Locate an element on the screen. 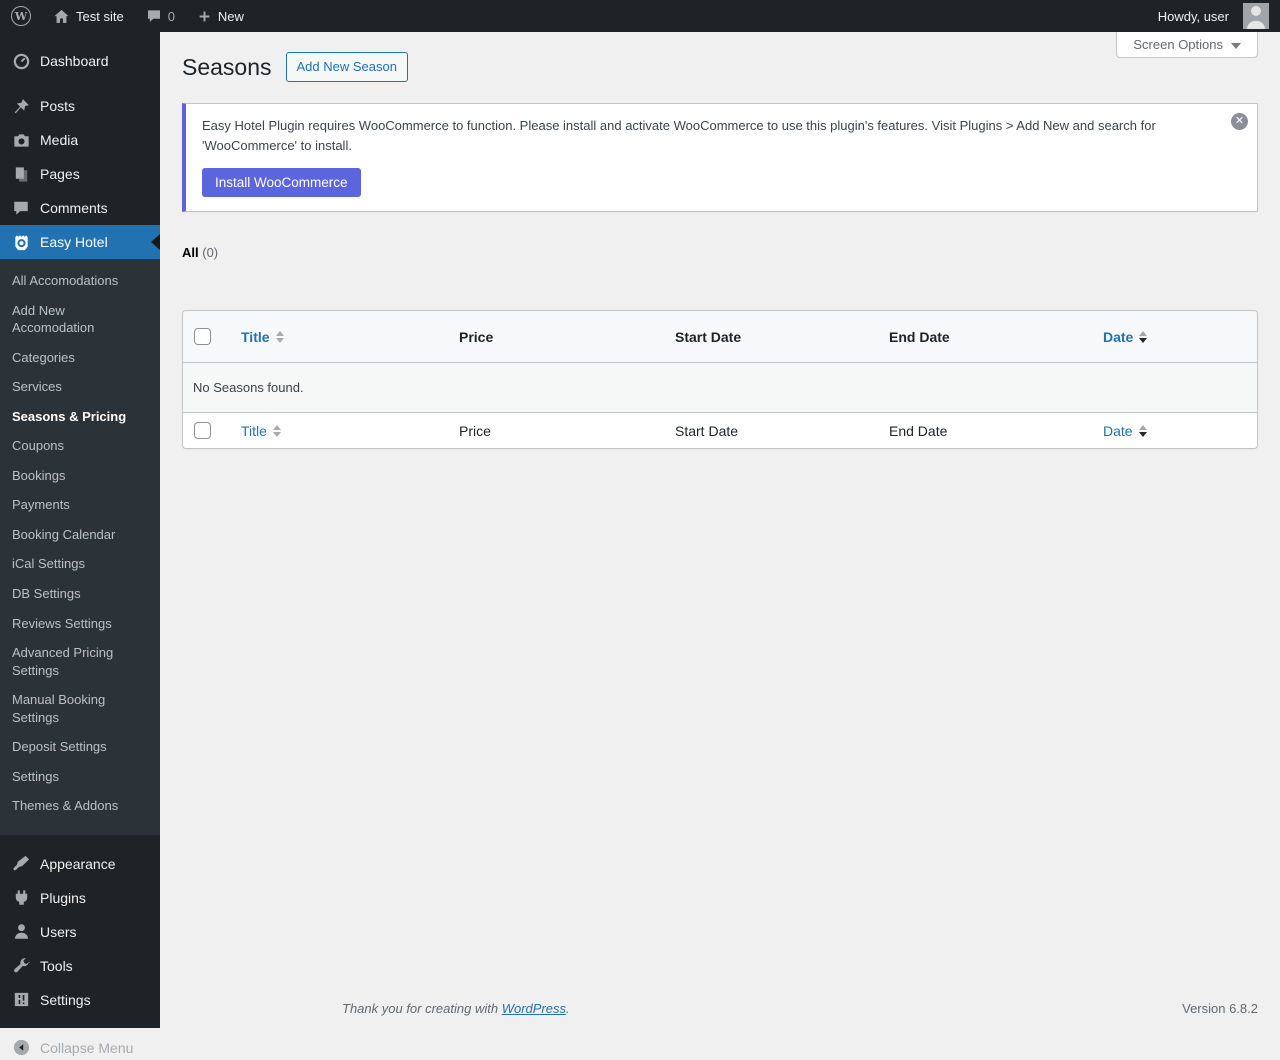 The height and width of the screenshot is (1060, 1280). empty-results-row: No Seasons found. is located at coordinates (720, 388).